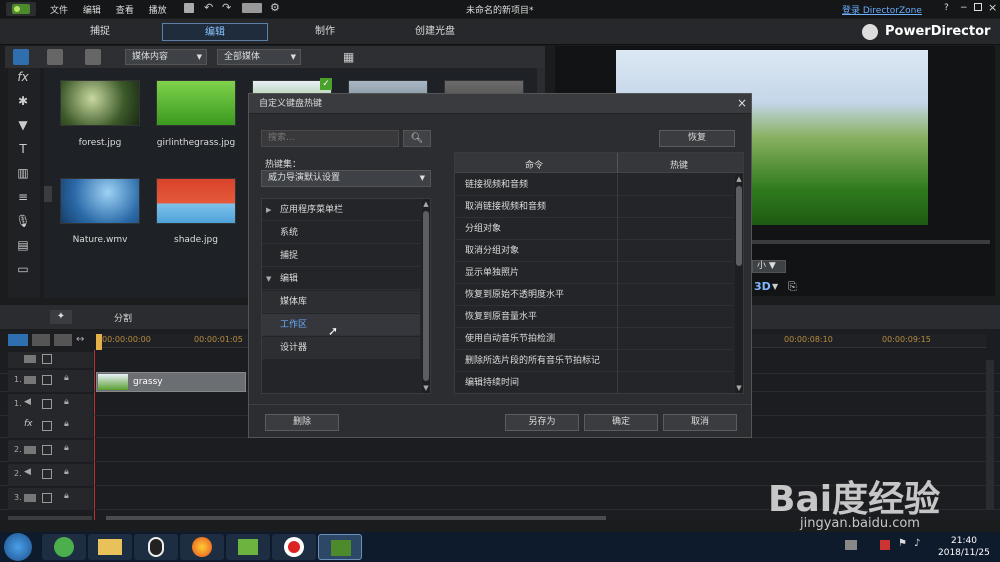 Image resolution: width=1000 pixels, height=562 pixels. I want to click on category-item: 媒体库, so click(341, 302).